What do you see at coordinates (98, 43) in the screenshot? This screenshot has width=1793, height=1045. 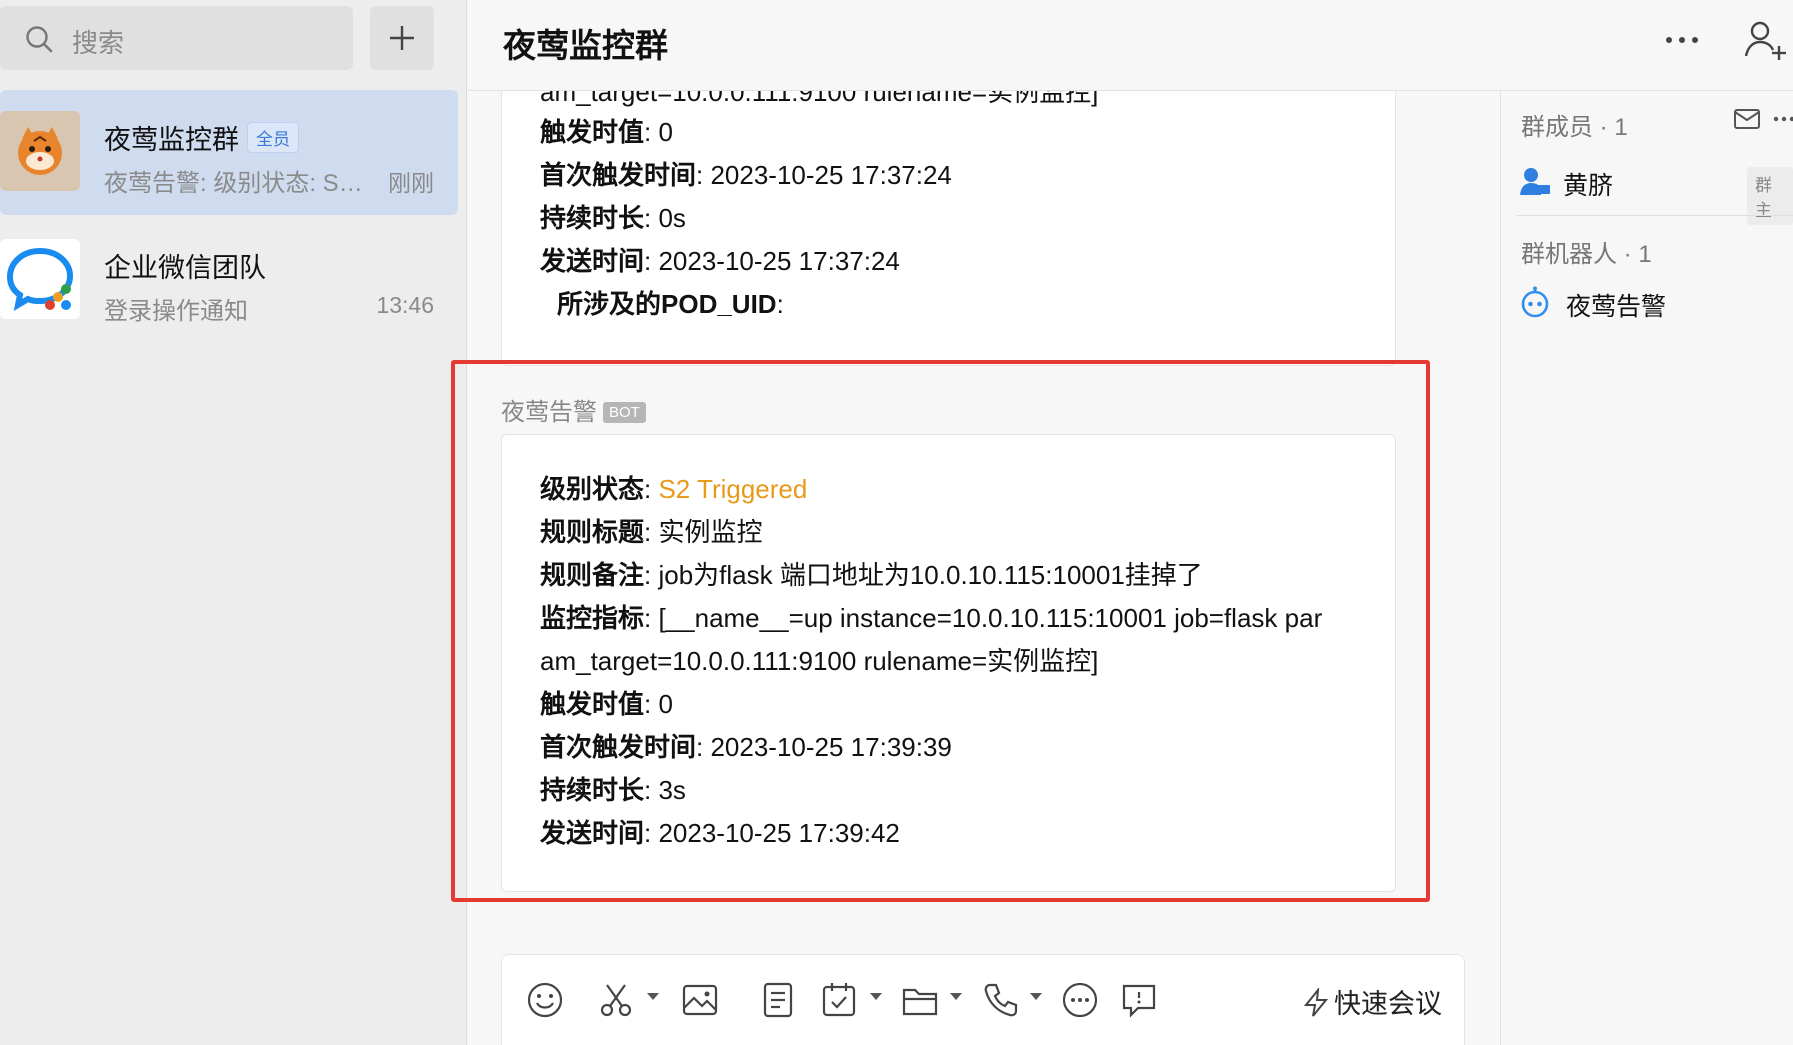 I see `search-placeholder: 搜索` at bounding box center [98, 43].